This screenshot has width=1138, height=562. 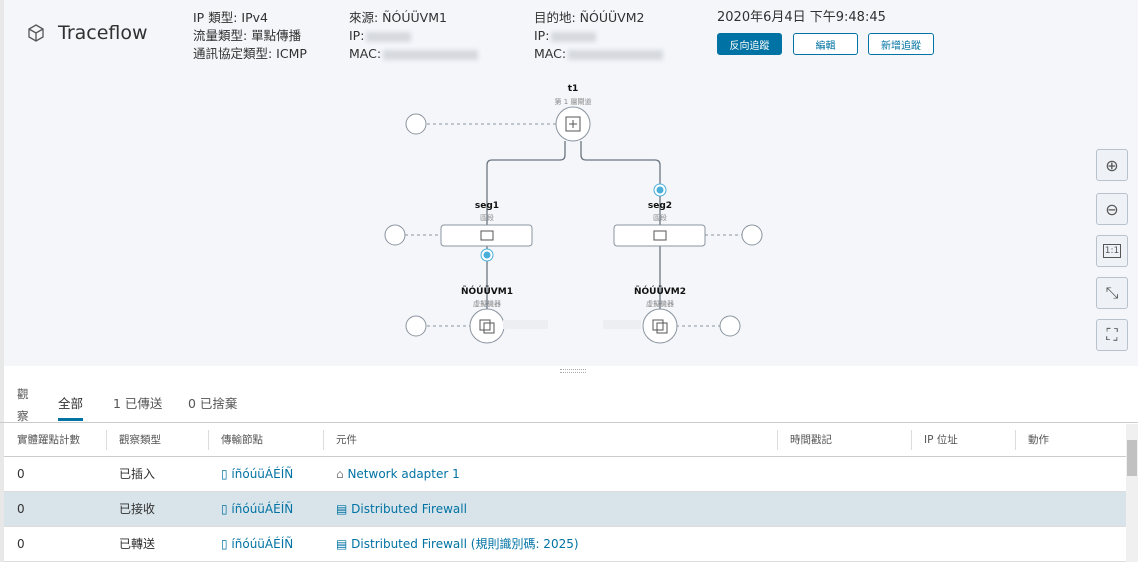 I want to click on observations-label: 觀察, so click(x=23, y=405).